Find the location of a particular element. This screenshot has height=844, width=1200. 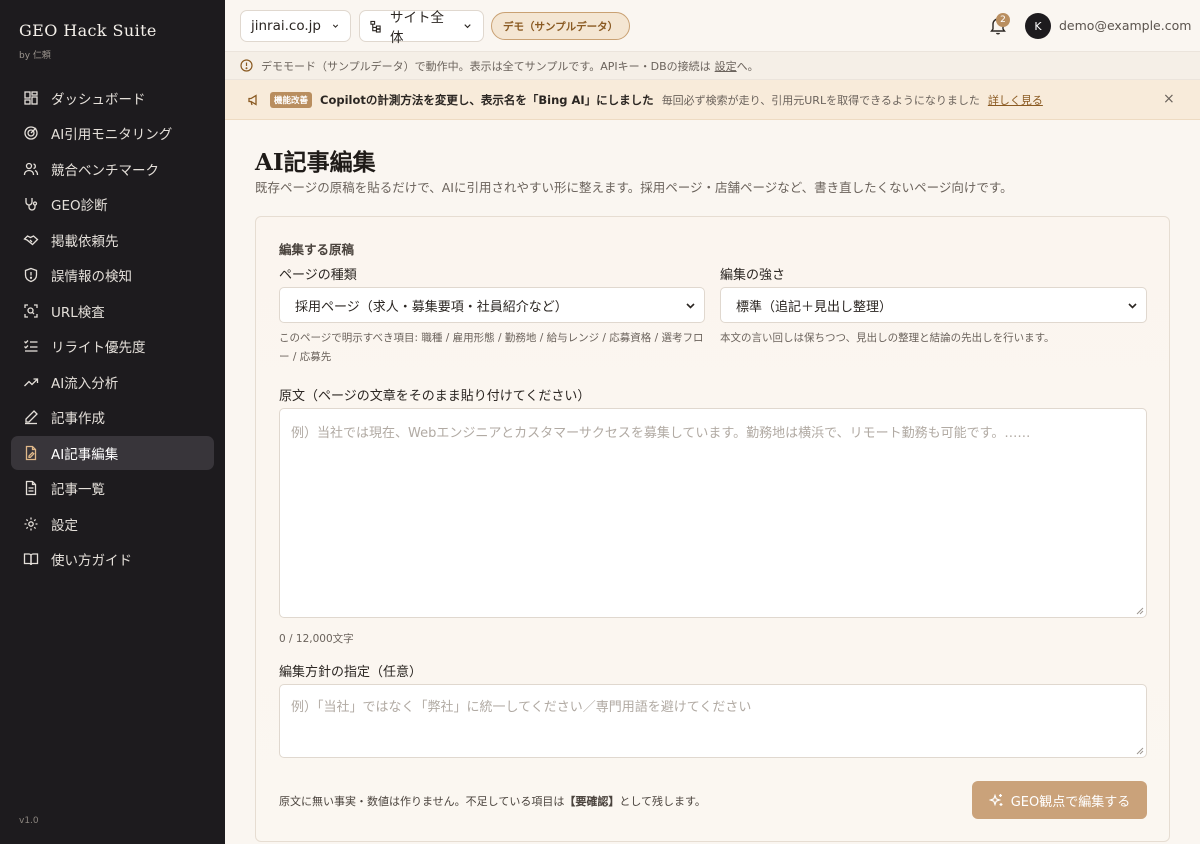

section-label: 編集する原稿 is located at coordinates (317, 249).